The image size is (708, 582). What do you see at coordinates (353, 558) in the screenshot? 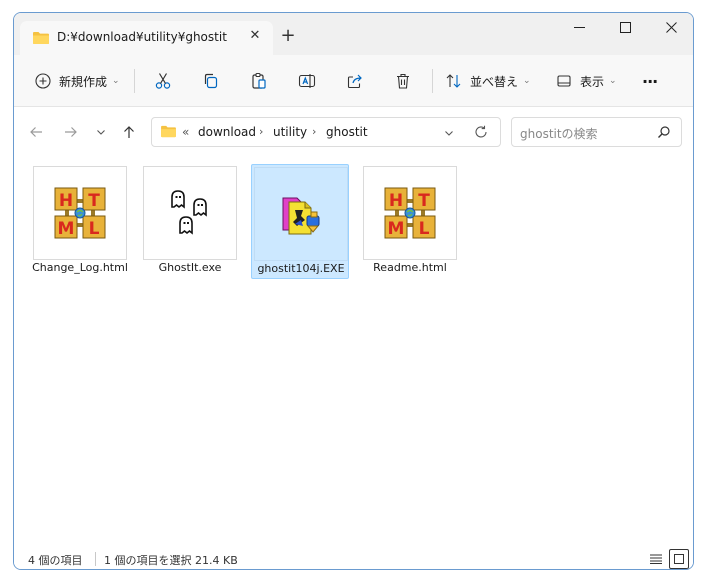
I see `status-bar: 4 個の項目 1 個の項目を選択 21.4 KB` at bounding box center [353, 558].